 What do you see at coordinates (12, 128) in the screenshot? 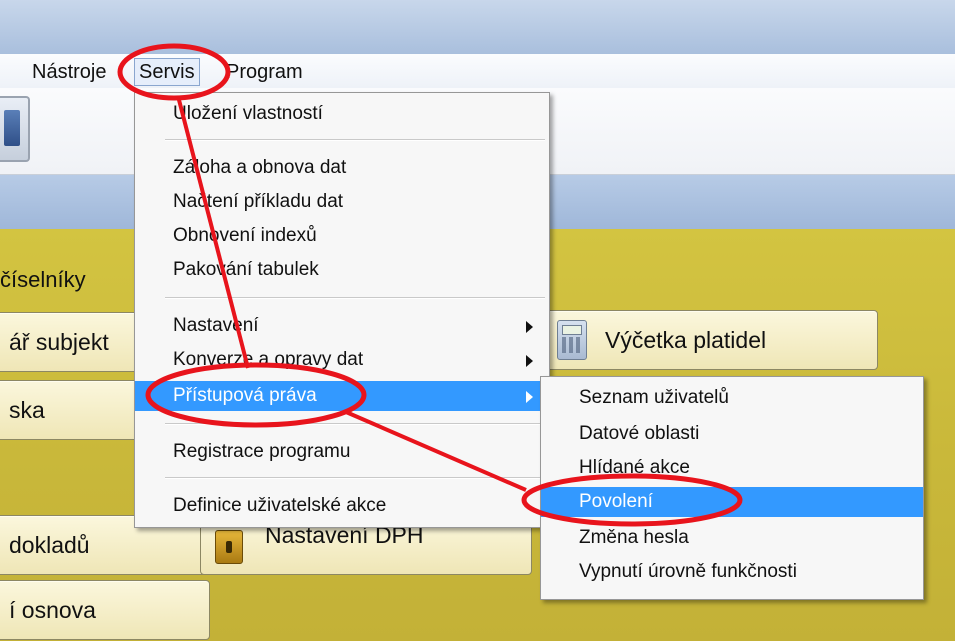
I see `toolbar-icon` at bounding box center [12, 128].